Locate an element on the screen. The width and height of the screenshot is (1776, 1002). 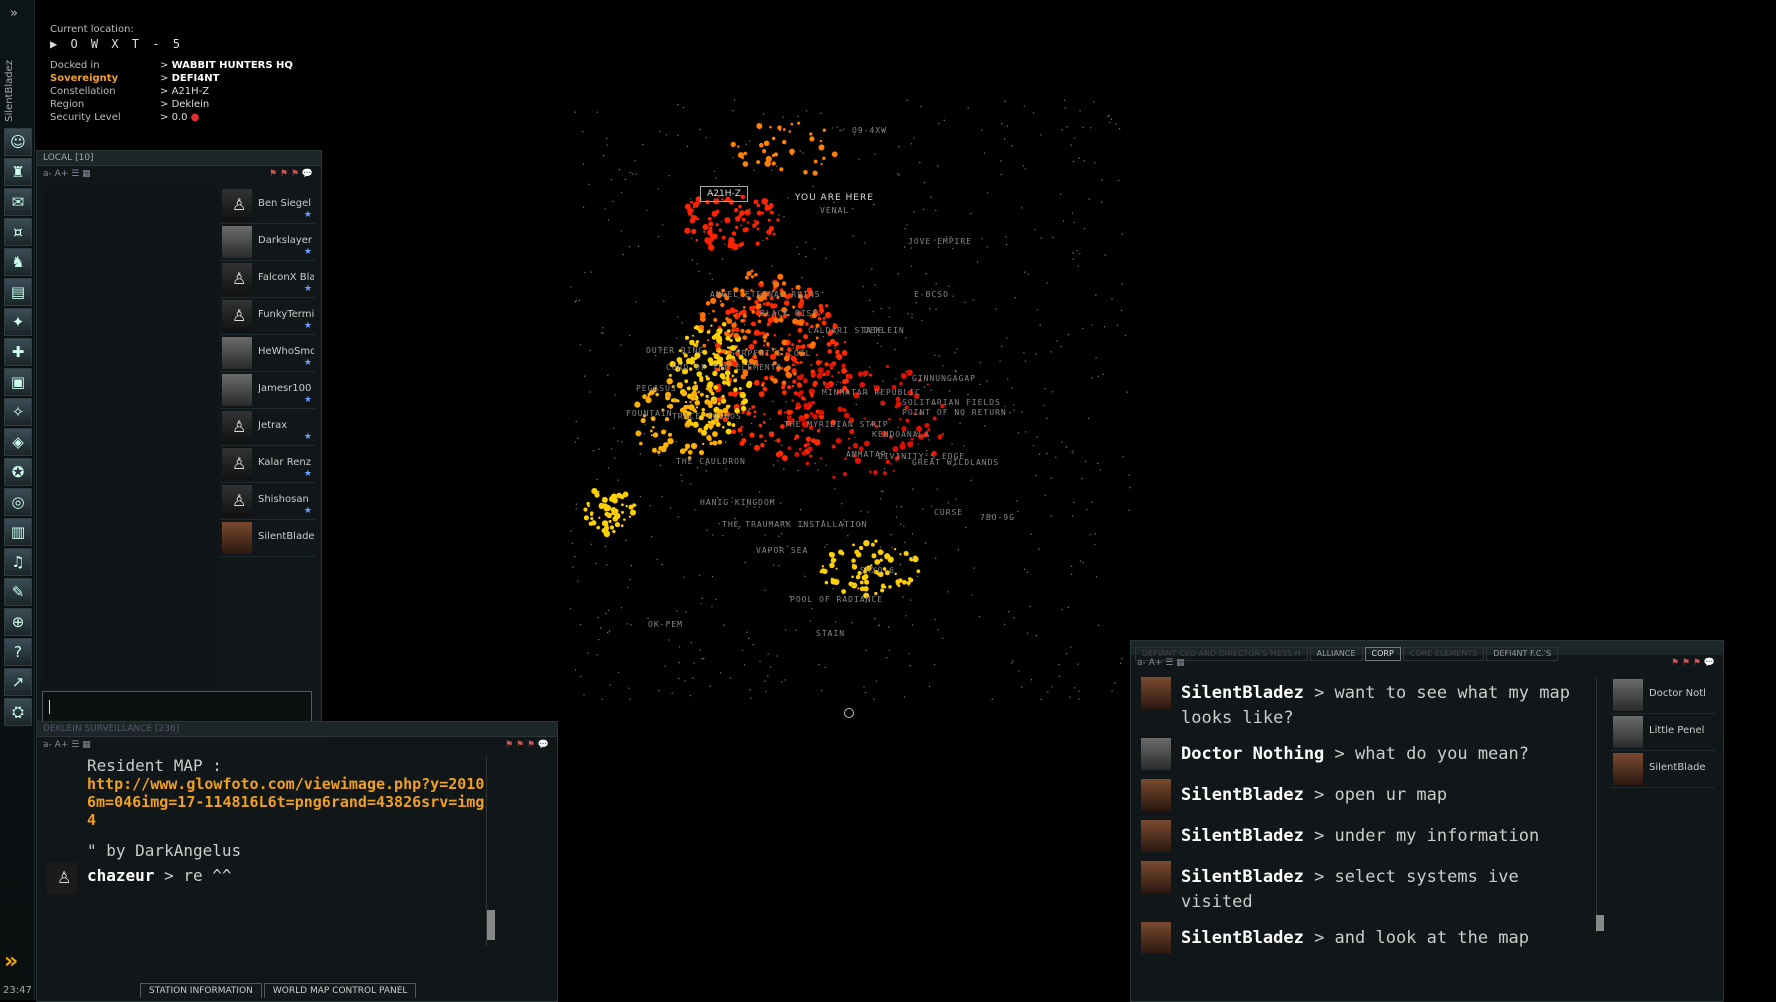
current-system-marker: A21H-Z is located at coordinates (724, 194).